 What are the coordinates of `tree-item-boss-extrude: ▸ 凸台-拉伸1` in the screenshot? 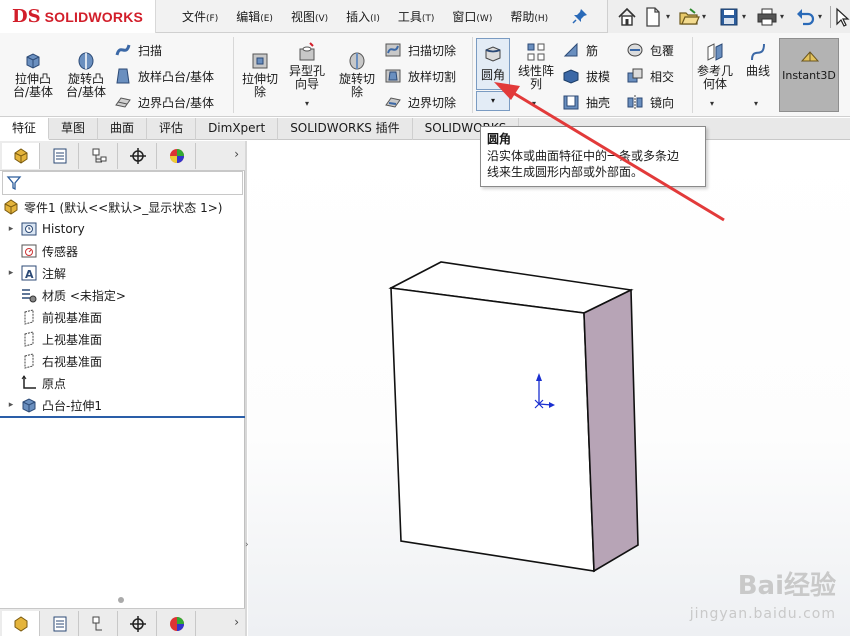 It's located at (54, 405).